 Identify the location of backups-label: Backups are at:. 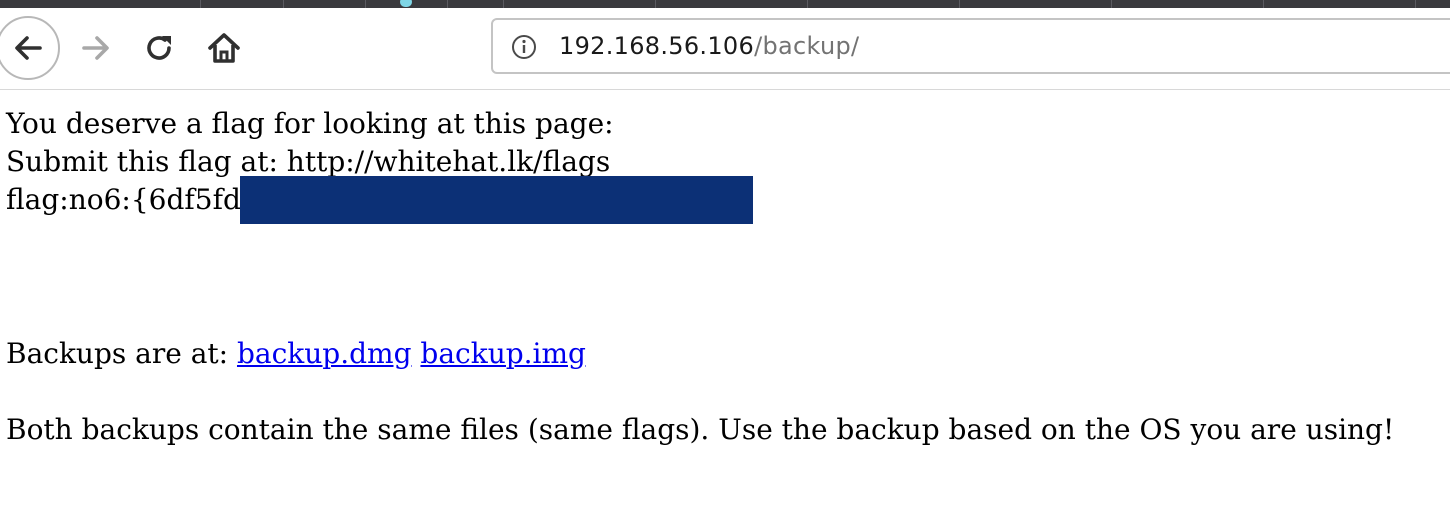
(121, 353).